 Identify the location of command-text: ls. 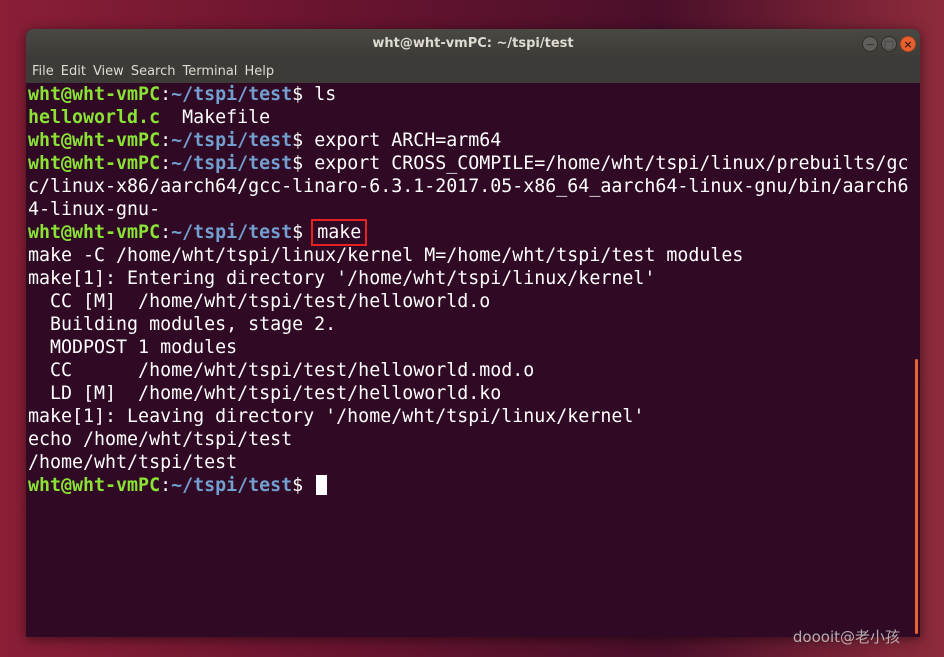
(325, 94).